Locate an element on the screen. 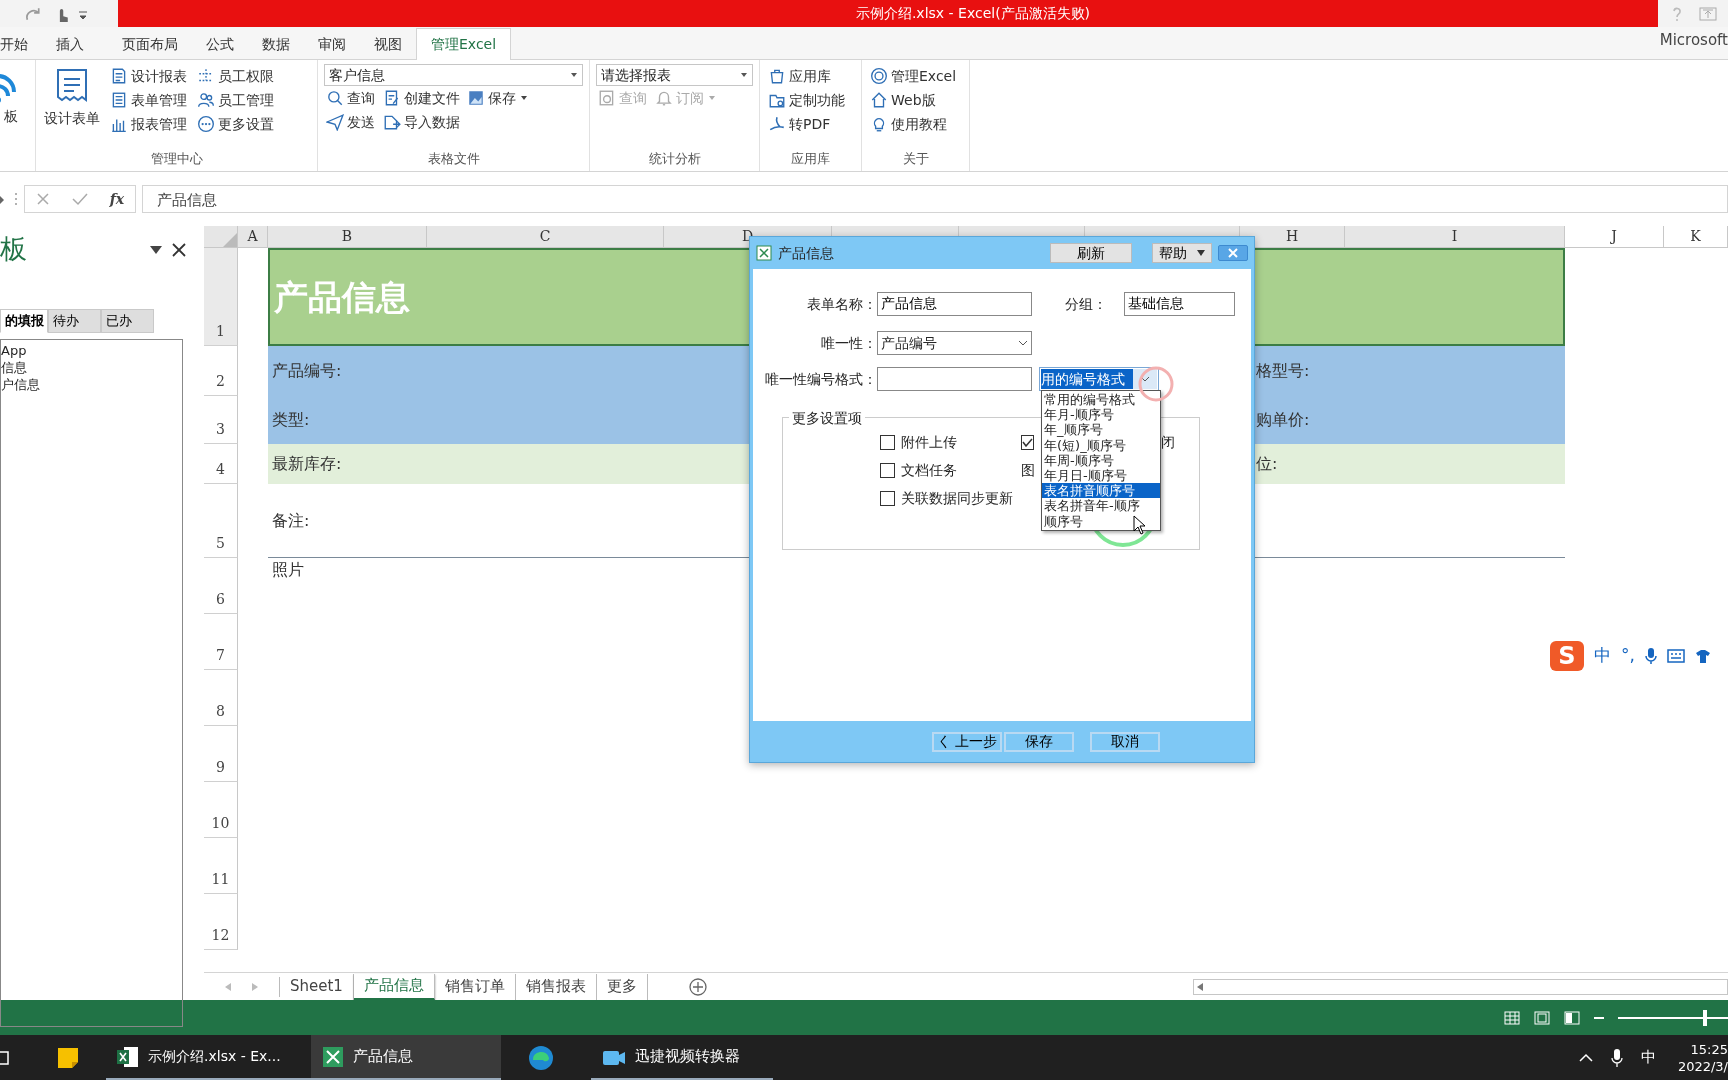 This screenshot has width=1728, height=1080. cell-text: 产品编号: is located at coordinates (307, 371).